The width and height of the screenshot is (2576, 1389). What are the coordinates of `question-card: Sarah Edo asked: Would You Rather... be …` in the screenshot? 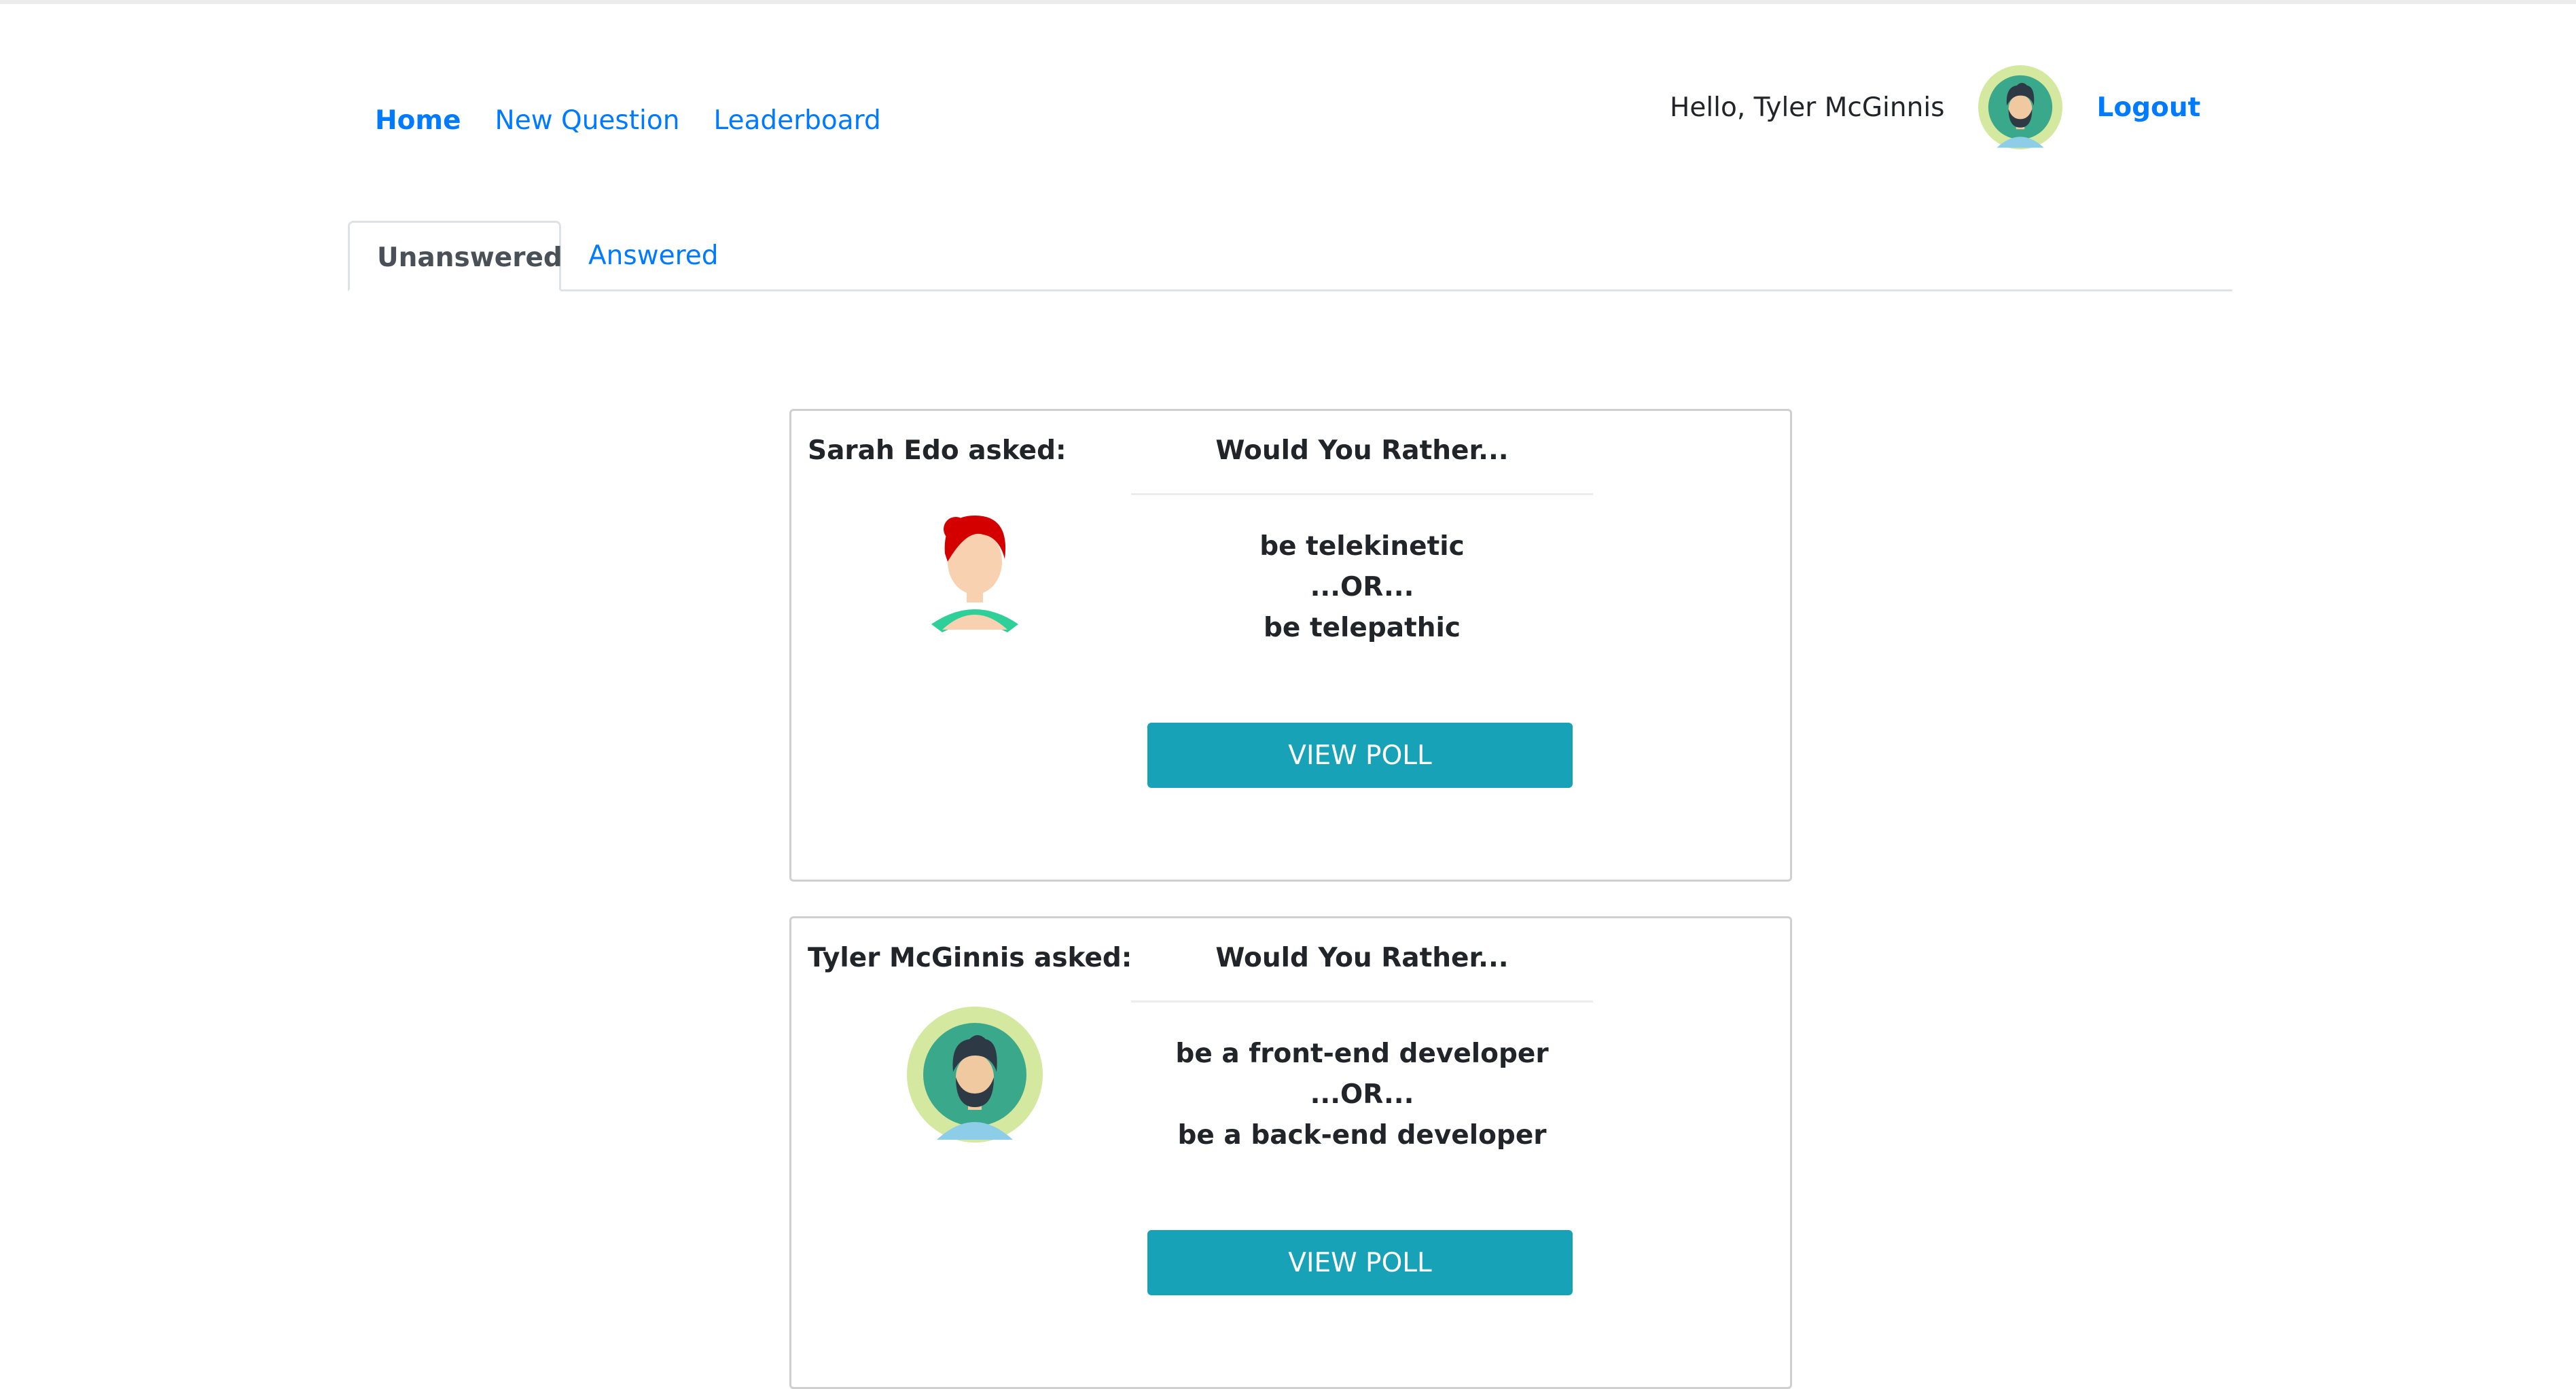 It's located at (1290, 646).